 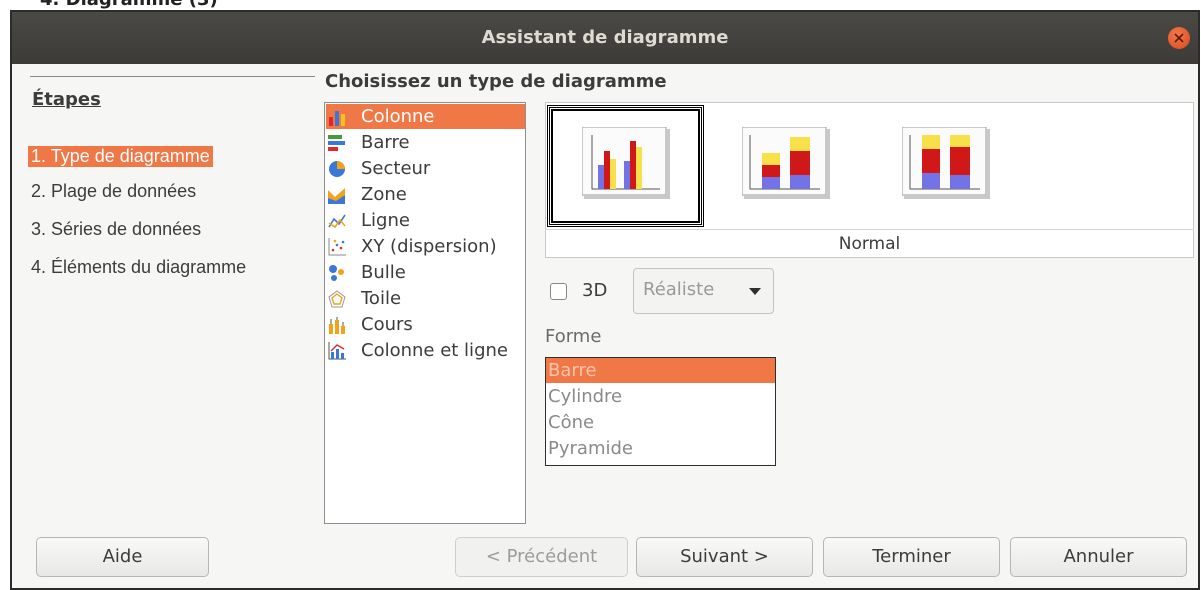 What do you see at coordinates (396, 168) in the screenshot?
I see `type-label: Secteur` at bounding box center [396, 168].